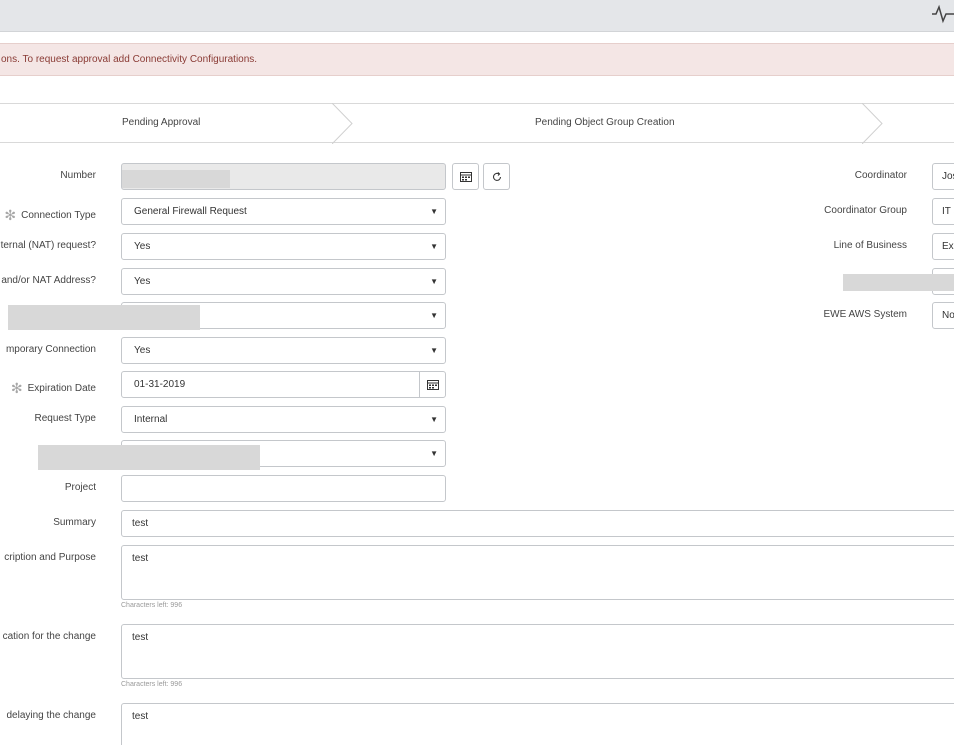 The height and width of the screenshot is (745, 954). I want to click on temporary-connection-label: mporary Connection, so click(50, 349).